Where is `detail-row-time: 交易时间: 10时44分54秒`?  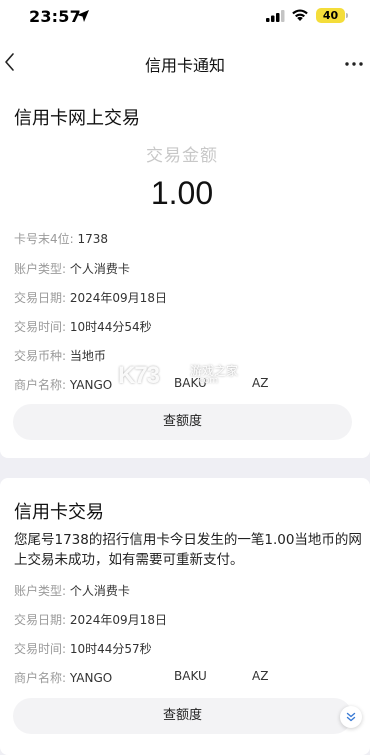 detail-row-time: 交易时间: 10时44分54秒 is located at coordinates (83, 326).